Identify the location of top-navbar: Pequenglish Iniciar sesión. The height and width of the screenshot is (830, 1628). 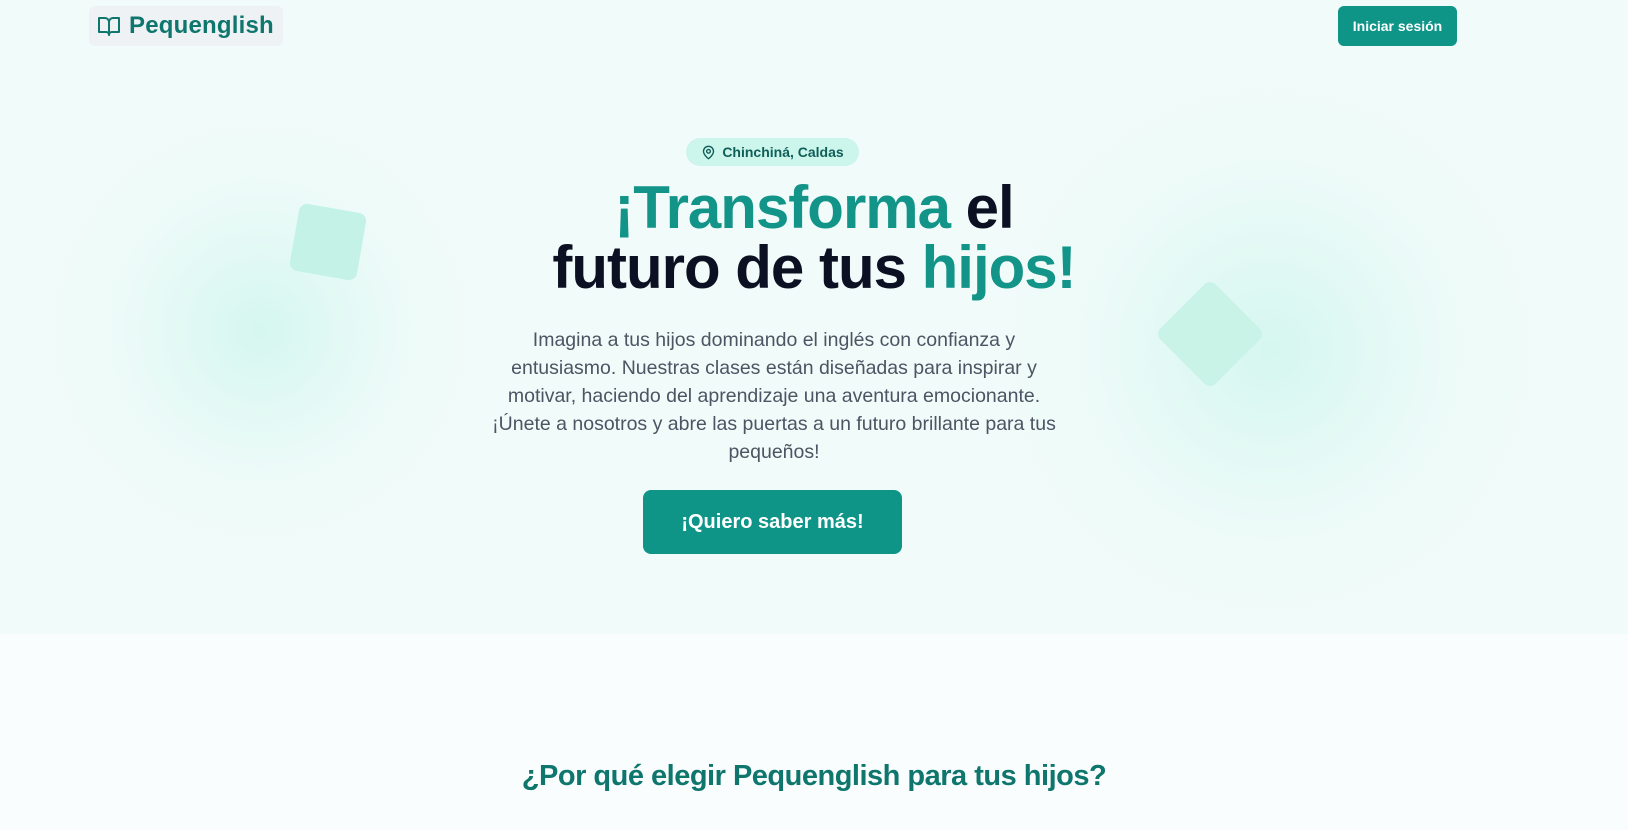
(814, 26).